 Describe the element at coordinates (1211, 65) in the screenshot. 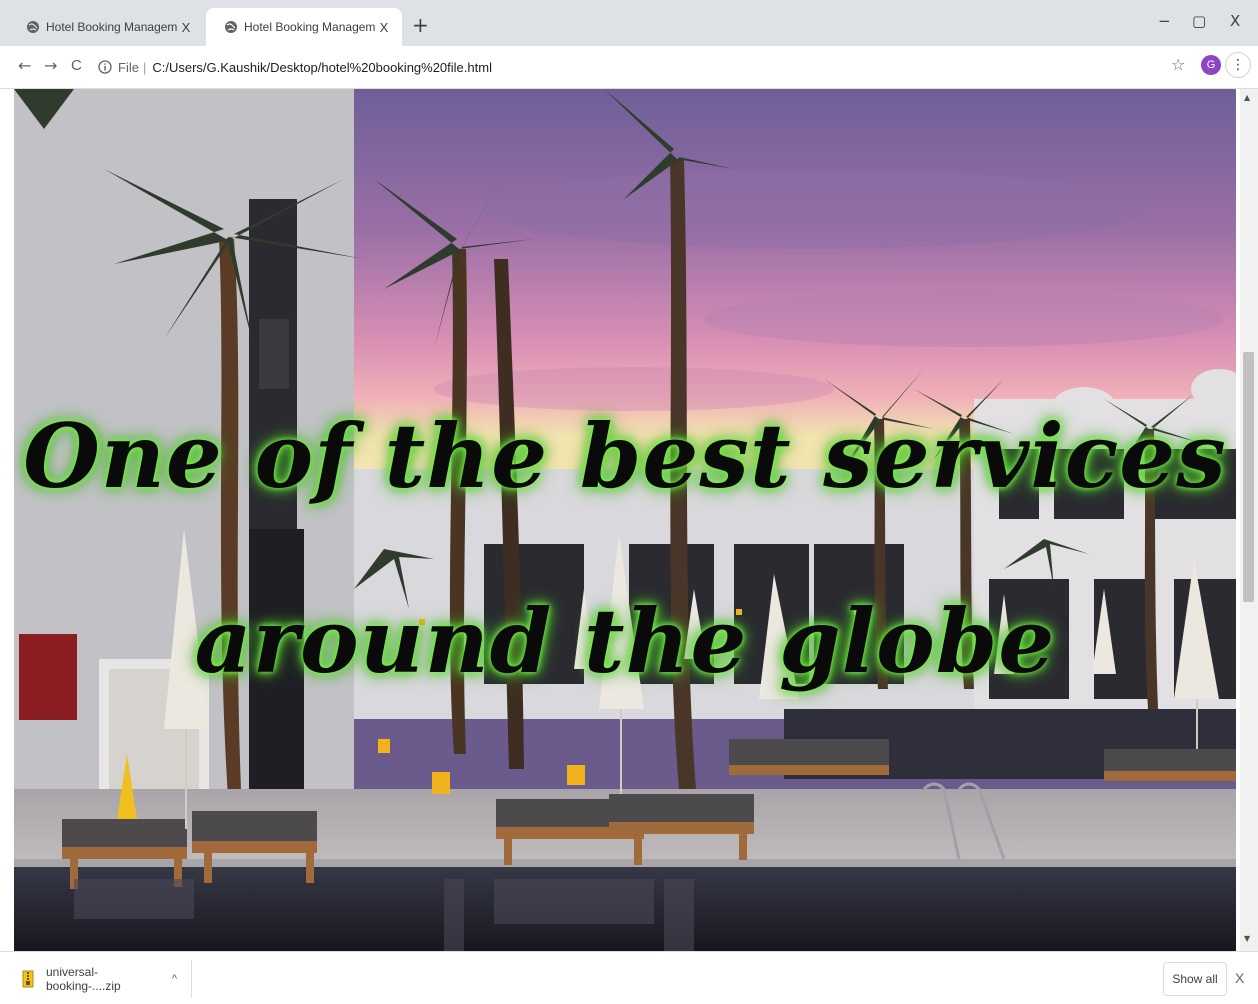

I see `profile-avatar: G` at that location.